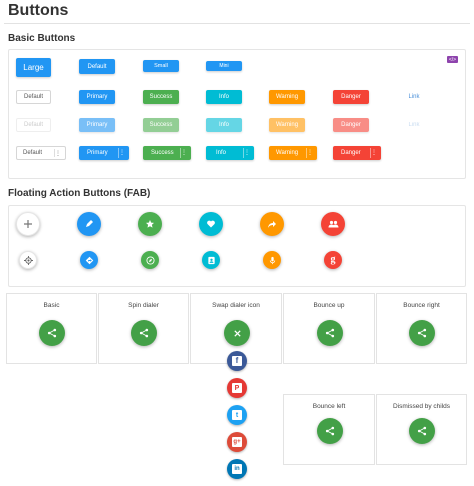 The width and height of the screenshot is (474, 486). I want to click on close-icon, so click(237, 333).